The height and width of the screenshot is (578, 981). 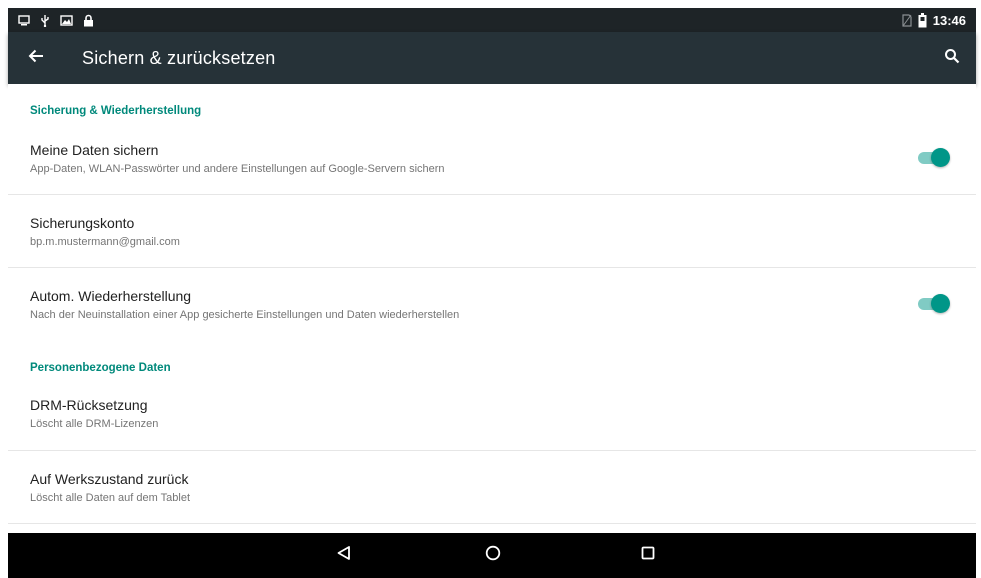 What do you see at coordinates (105, 242) in the screenshot?
I see `pref-summary: bp.m.mustermann@gmail.com` at bounding box center [105, 242].